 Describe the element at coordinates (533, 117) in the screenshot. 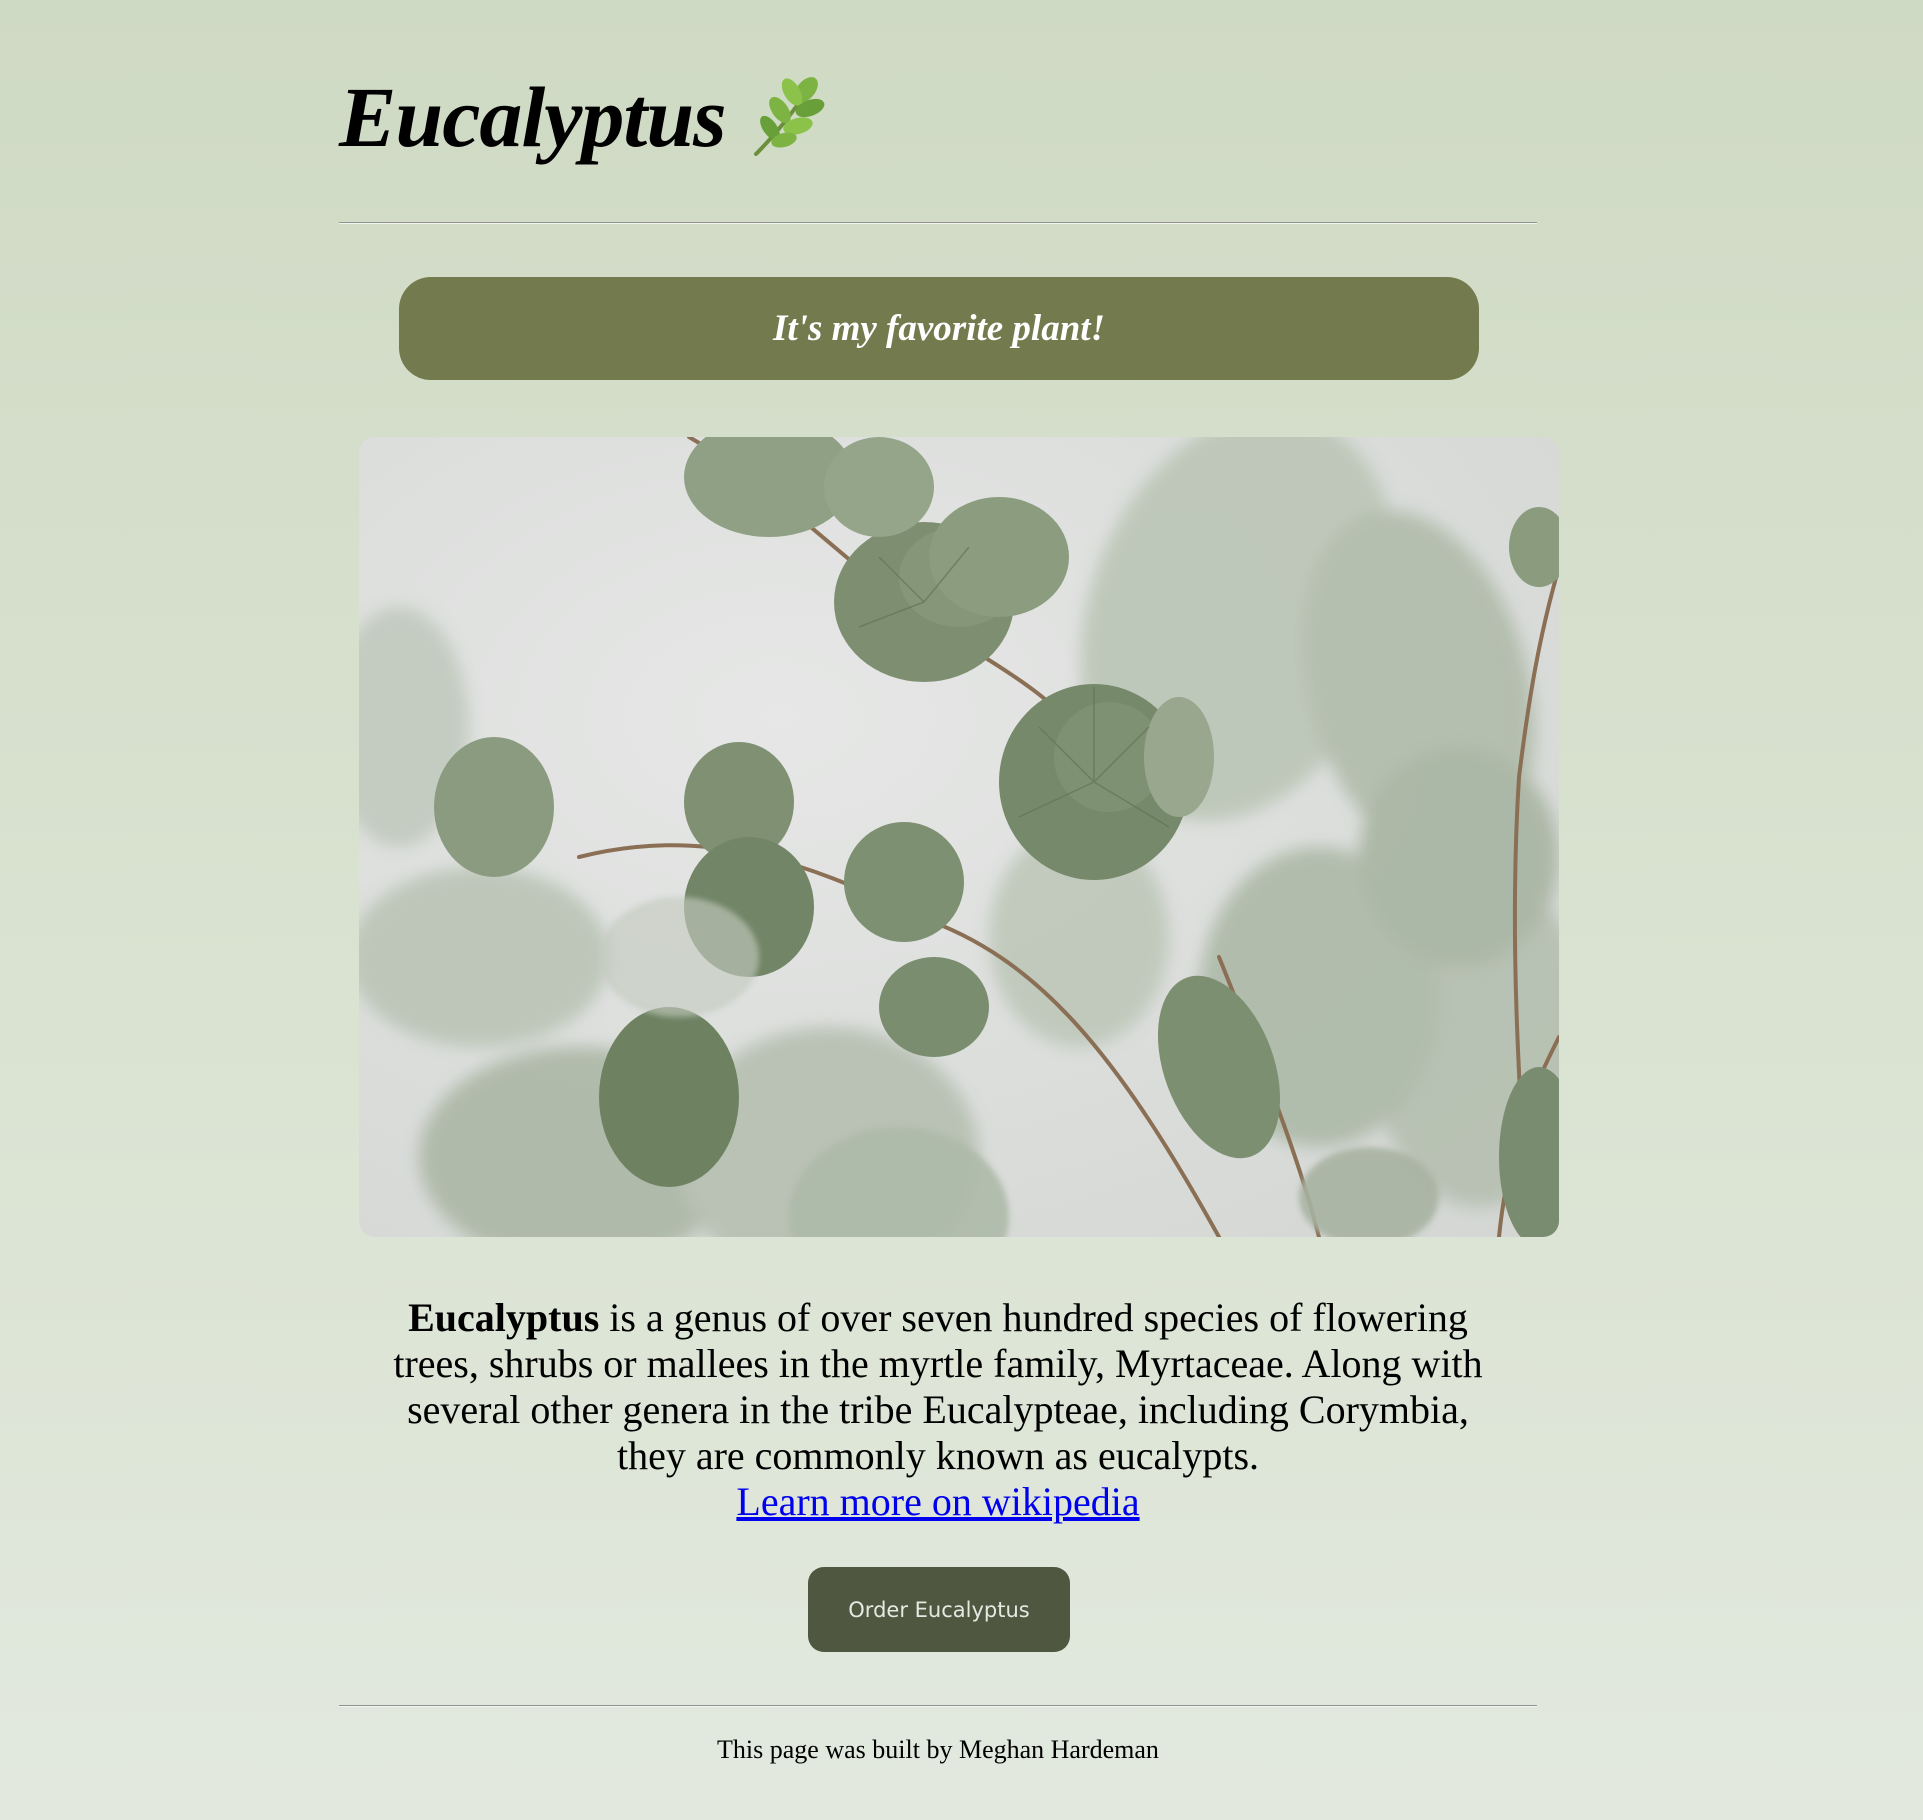

I see `page-title: Eucalyptus` at that location.